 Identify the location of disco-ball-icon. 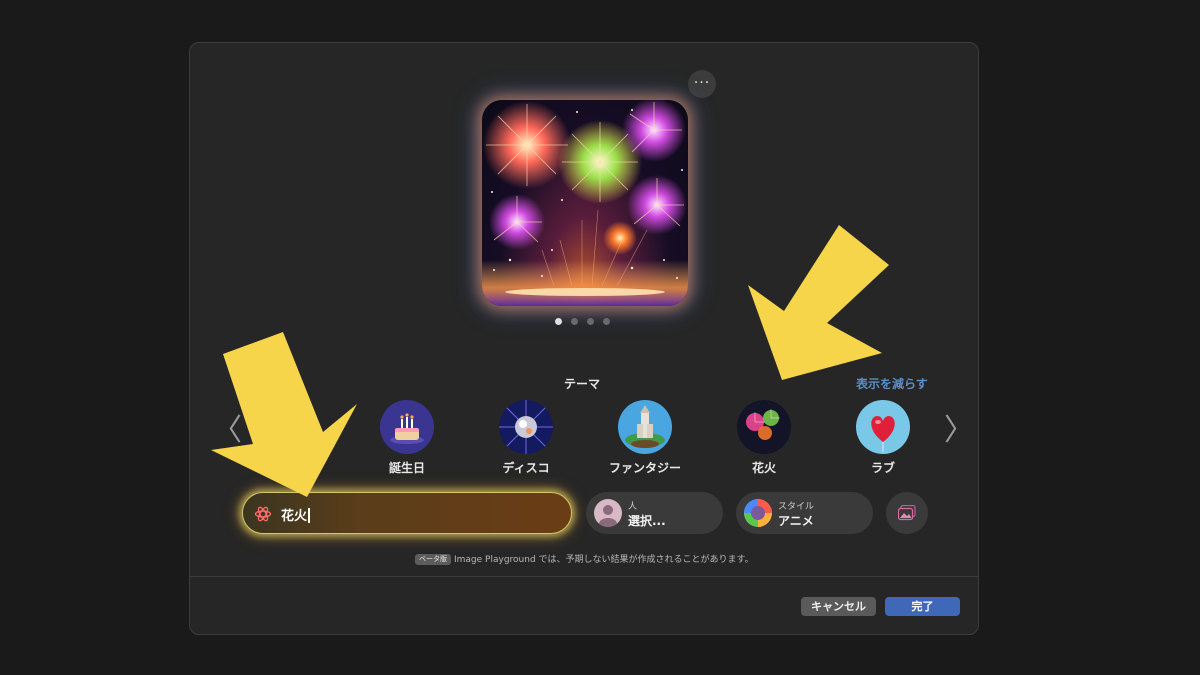
(526, 427).